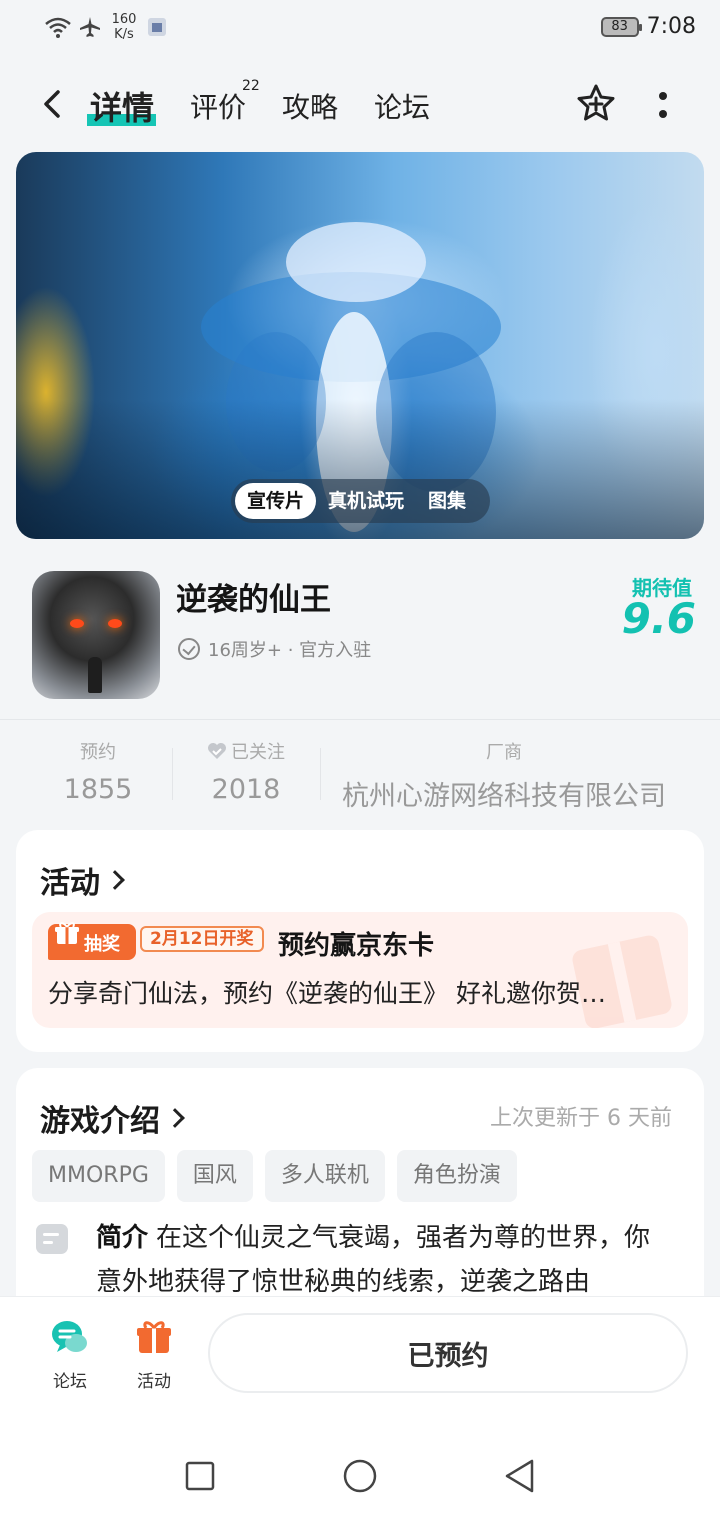 The height and width of the screenshot is (1520, 720). What do you see at coordinates (124, 19) in the screenshot?
I see `speed-value: 160` at bounding box center [124, 19].